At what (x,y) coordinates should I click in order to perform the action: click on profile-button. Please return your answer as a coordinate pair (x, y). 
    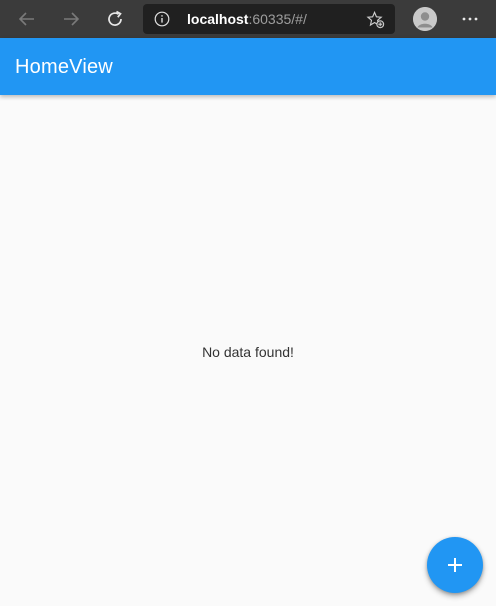
    Looking at the image, I should click on (425, 19).